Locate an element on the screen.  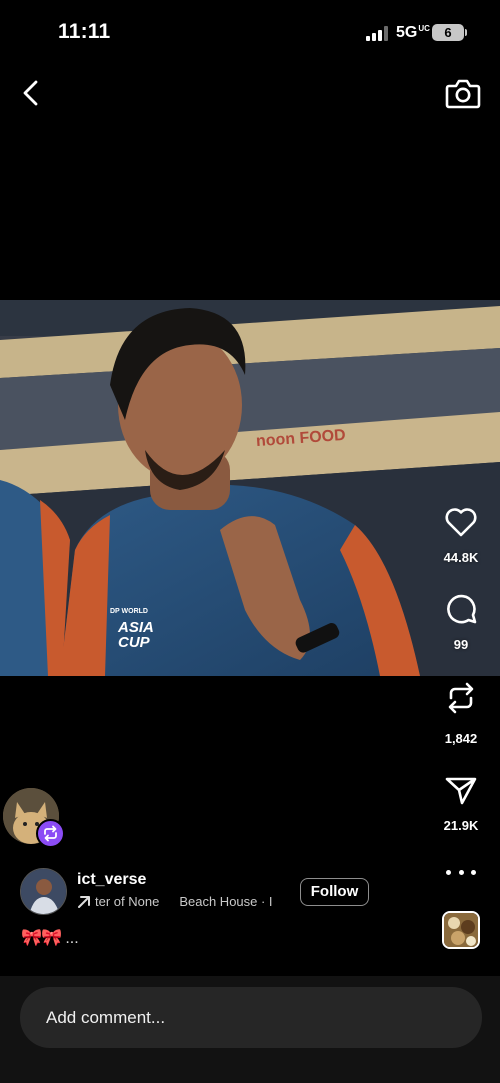
repost-icon is located at coordinates (461, 698).